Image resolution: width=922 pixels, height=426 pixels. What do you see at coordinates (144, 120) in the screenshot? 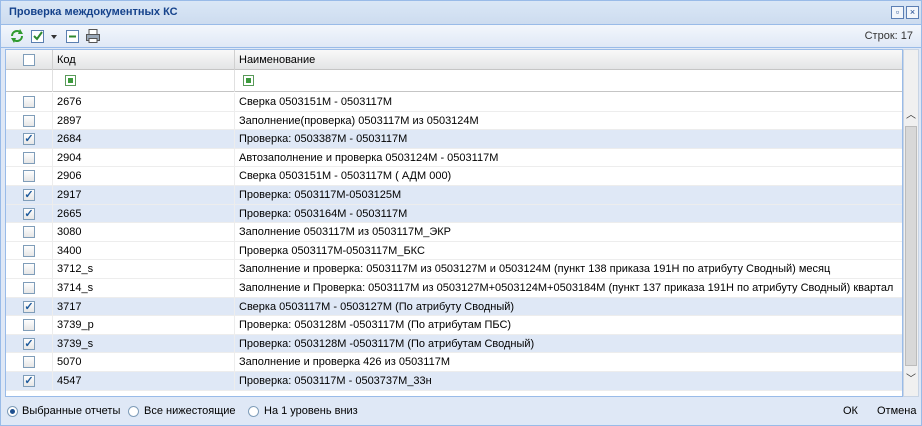
I see `row-code: 2897` at bounding box center [144, 120].